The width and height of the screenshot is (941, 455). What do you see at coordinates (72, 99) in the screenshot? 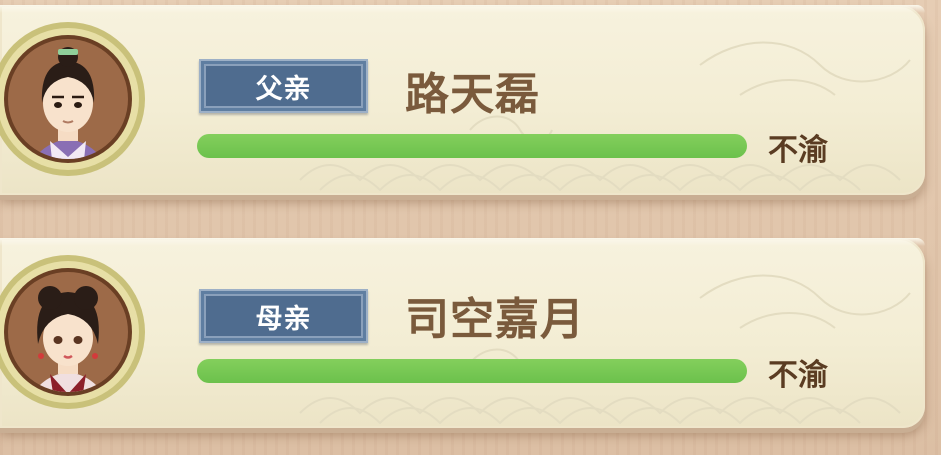
I see `father-portrait-icon` at bounding box center [72, 99].